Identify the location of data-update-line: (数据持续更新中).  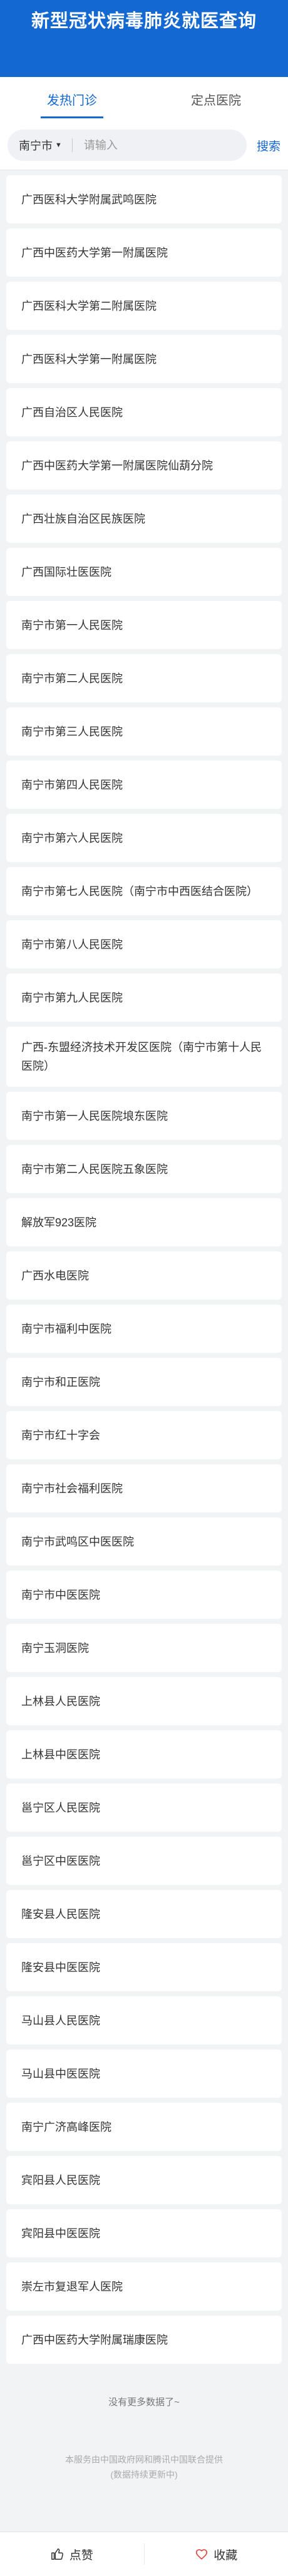
(144, 2475).